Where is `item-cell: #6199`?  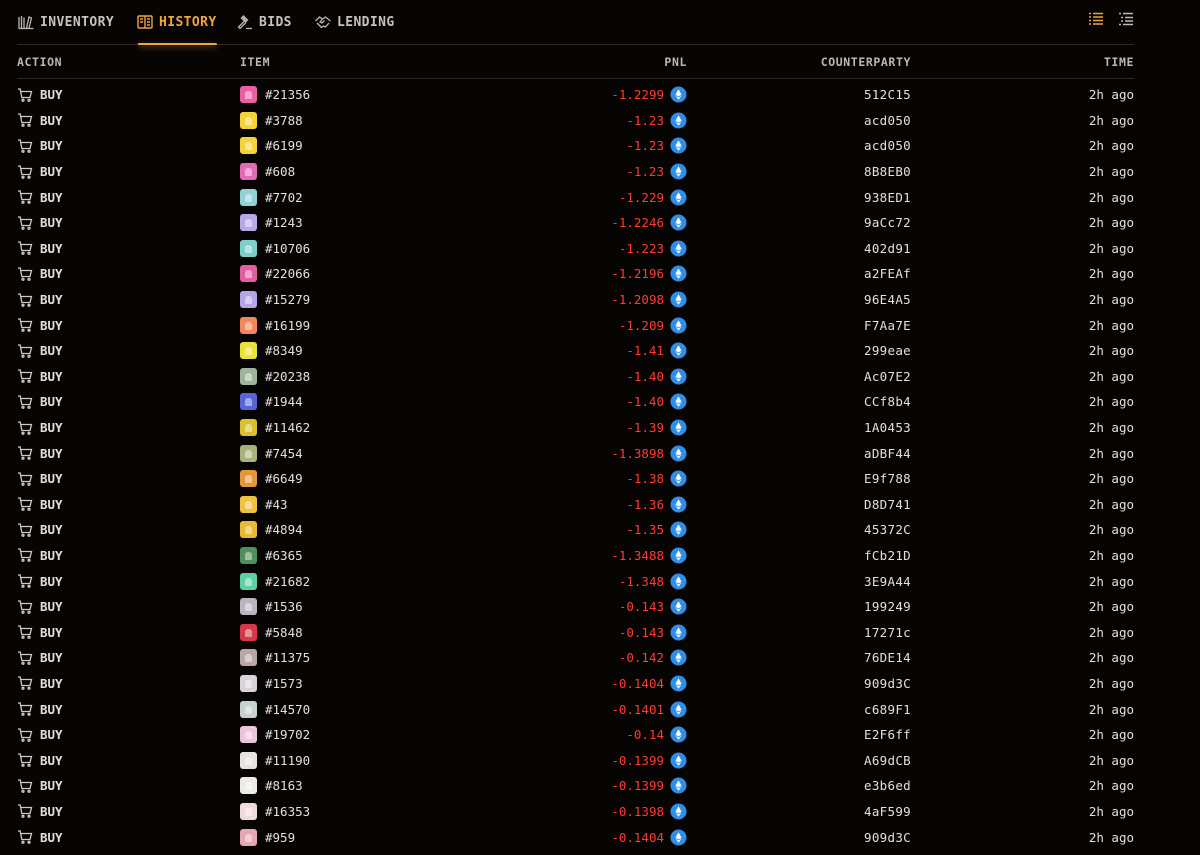
item-cell: #6199 is located at coordinates (271, 146).